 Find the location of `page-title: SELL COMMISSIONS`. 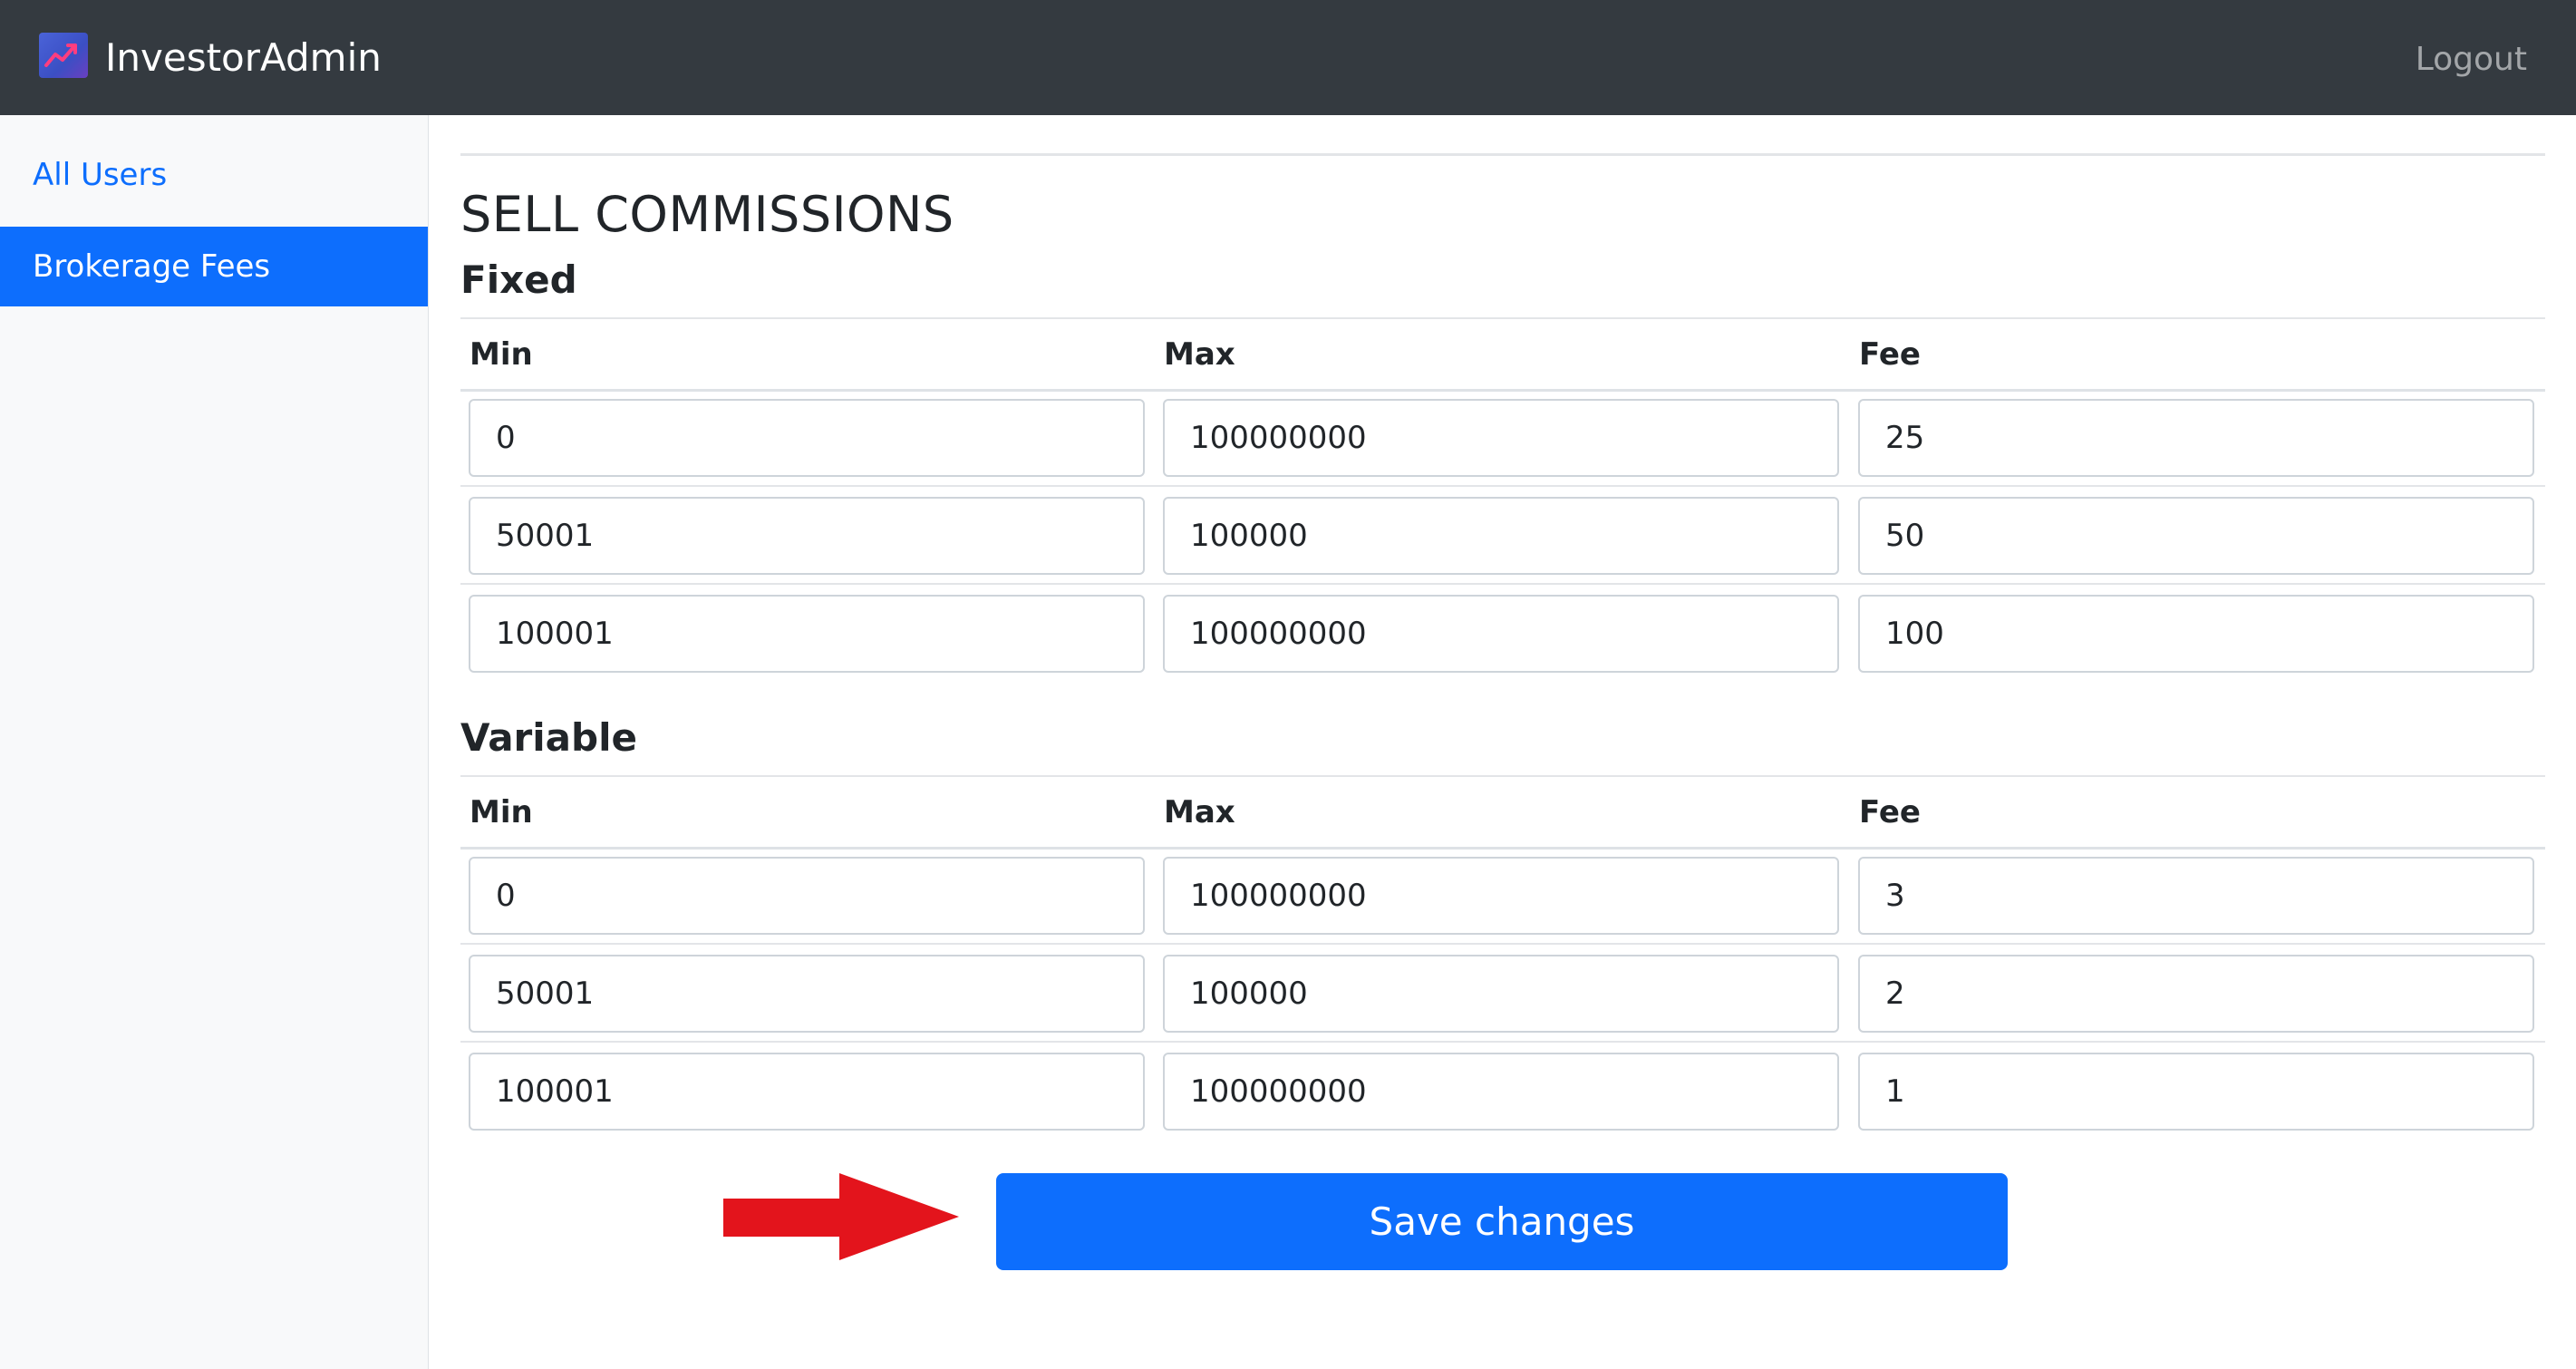

page-title: SELL COMMISSIONS is located at coordinates (707, 214).